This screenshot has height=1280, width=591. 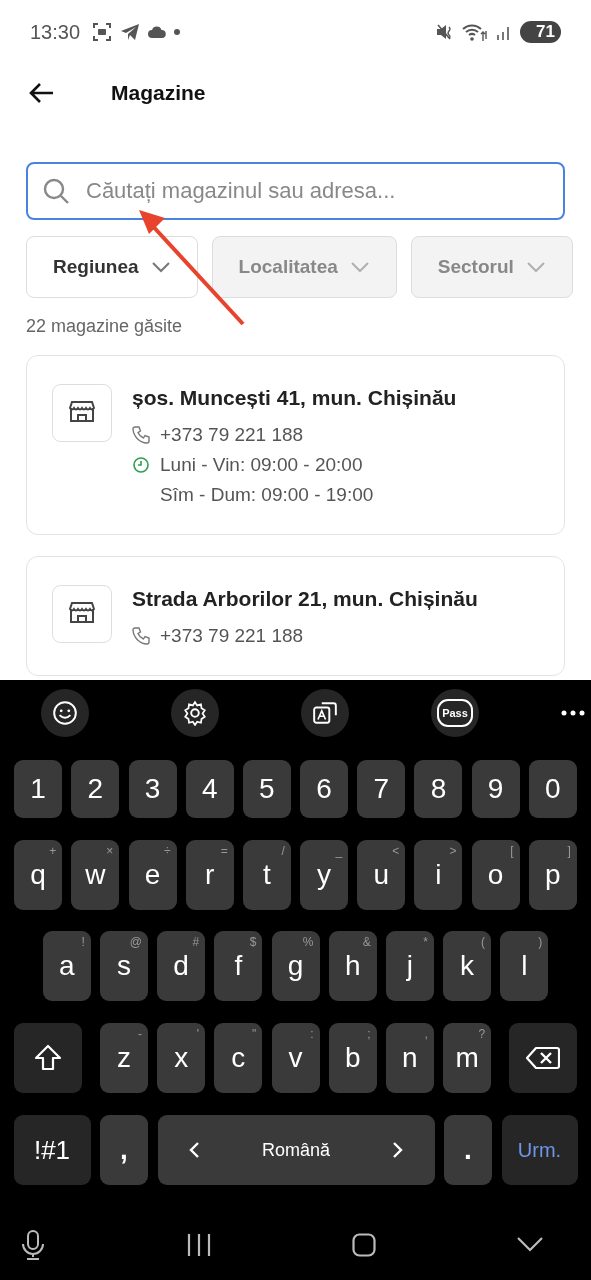 What do you see at coordinates (209, 875) in the screenshot?
I see `key: r =` at bounding box center [209, 875].